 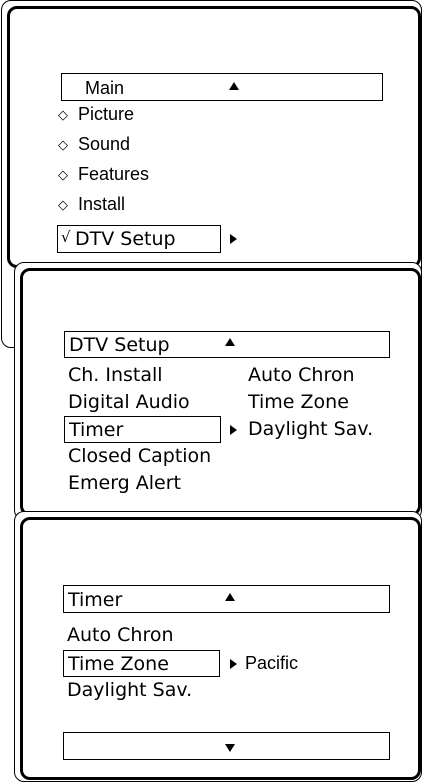 I want to click on scroll-down-arrow-icon, so click(x=230, y=748).